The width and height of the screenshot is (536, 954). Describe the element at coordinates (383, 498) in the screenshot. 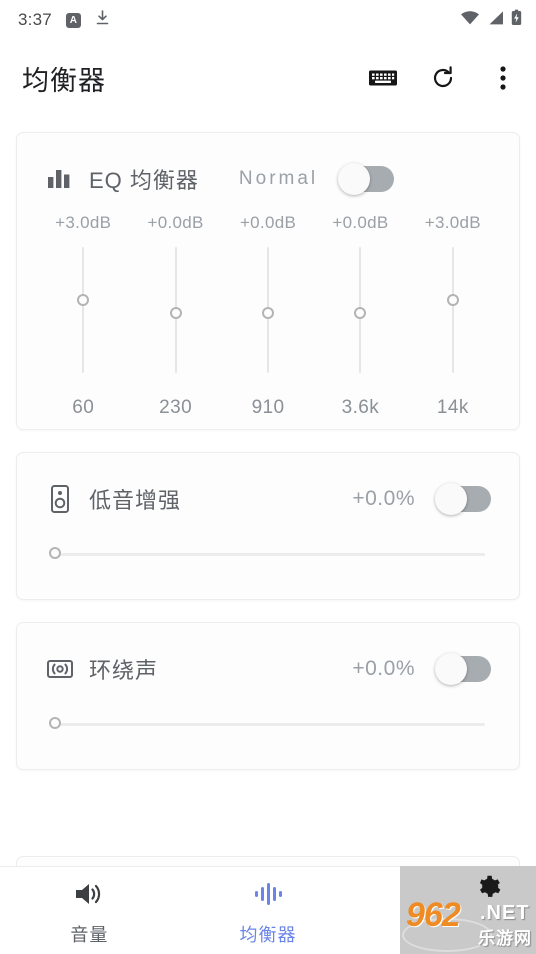

I see `bass-boost-value: +0.0%` at that location.